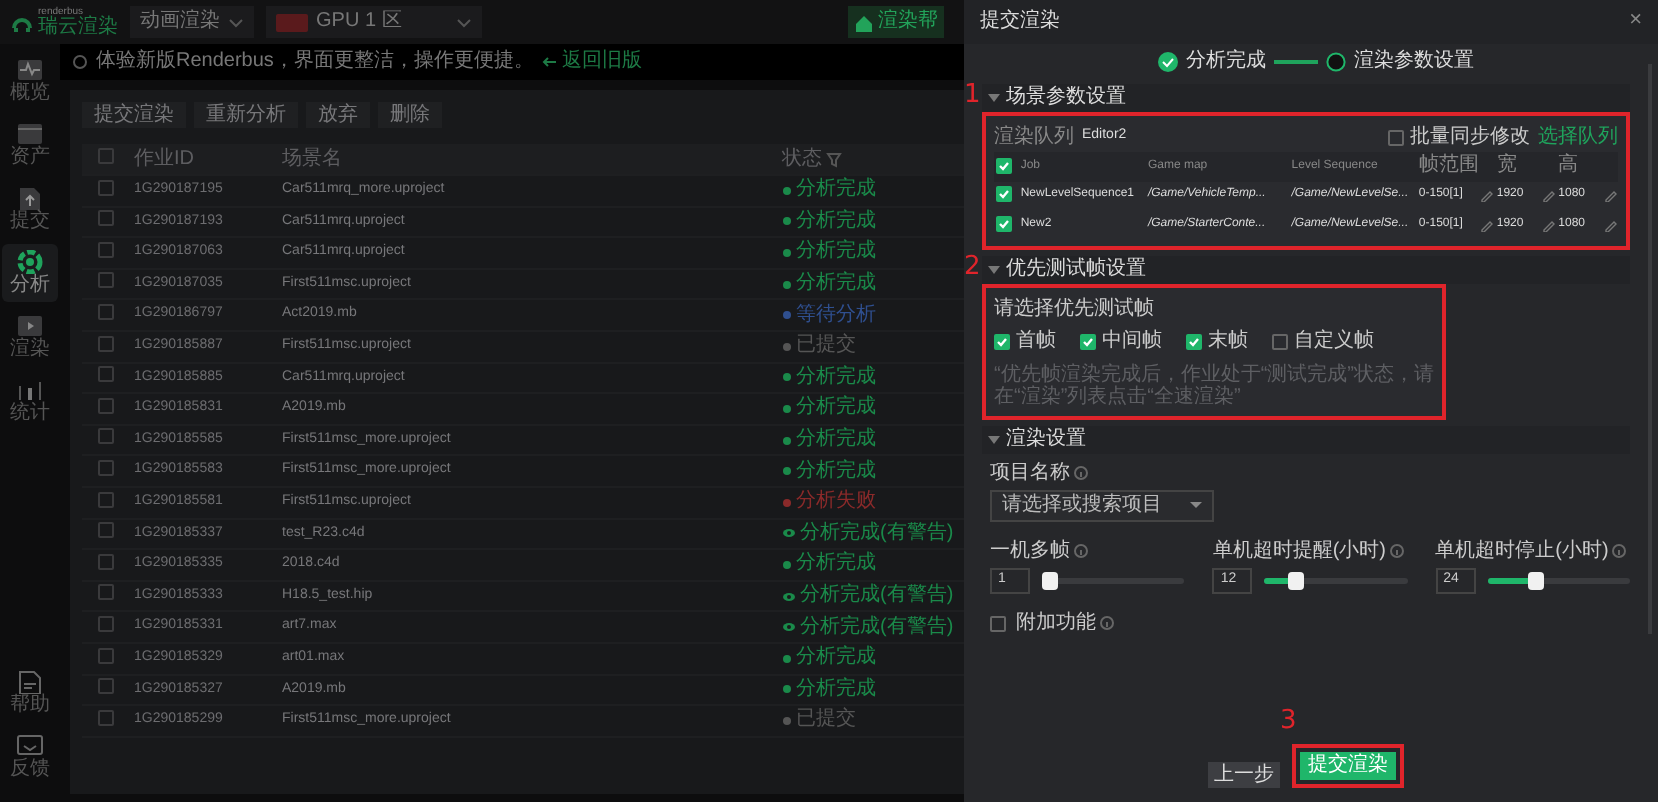 The height and width of the screenshot is (802, 1658). I want to click on old-version-link: 返回旧版, so click(591, 62).